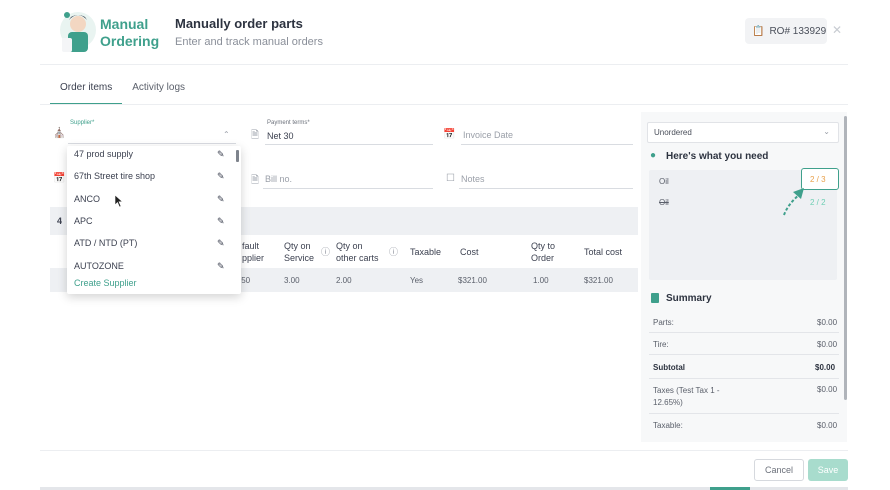 This screenshot has width=890, height=490. I want to click on ro-number: RO# 133929, so click(798, 31).